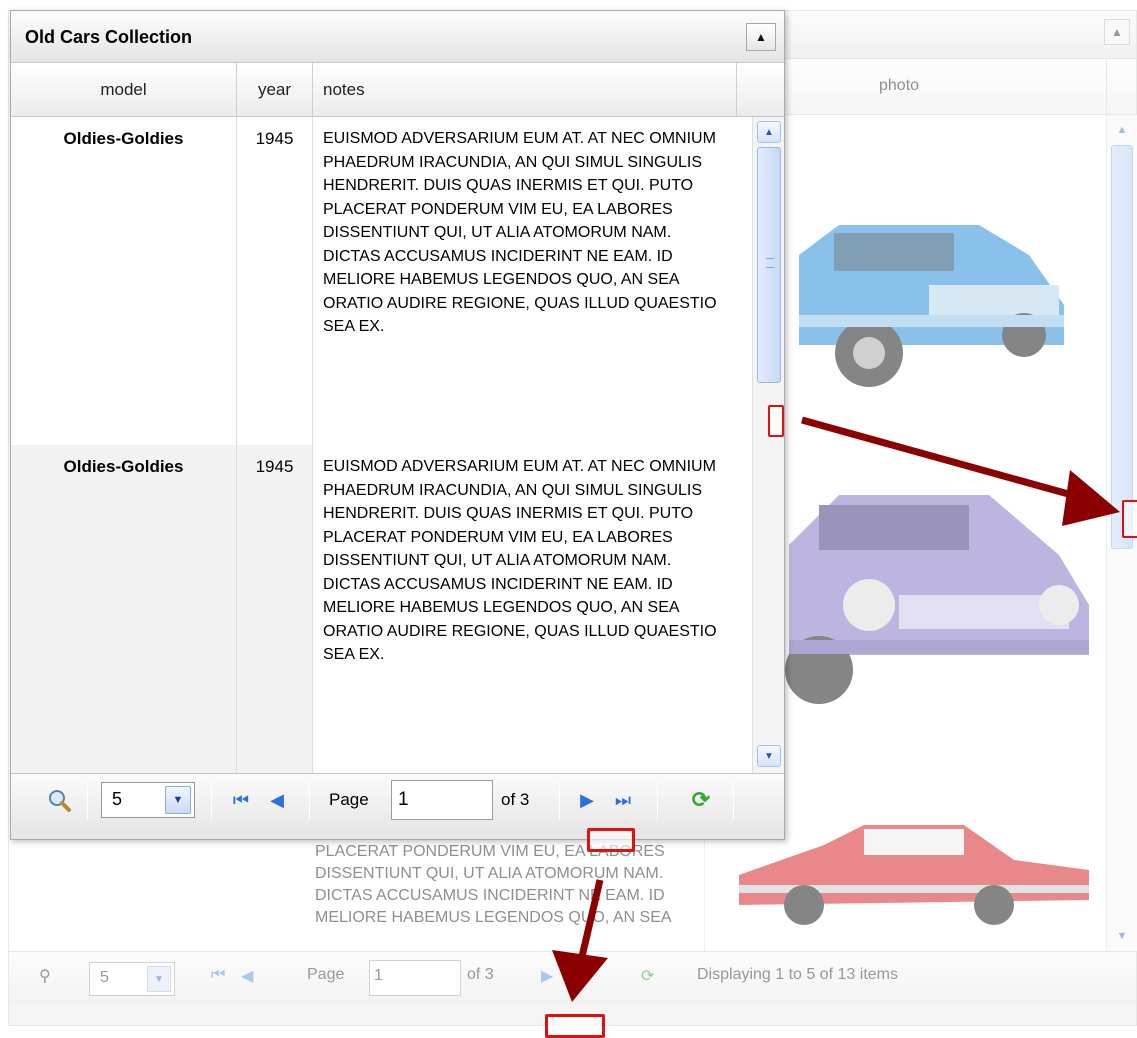 Image resolution: width=1137 pixels, height=1038 pixels. What do you see at coordinates (59, 800) in the screenshot?
I see `search-icon` at bounding box center [59, 800].